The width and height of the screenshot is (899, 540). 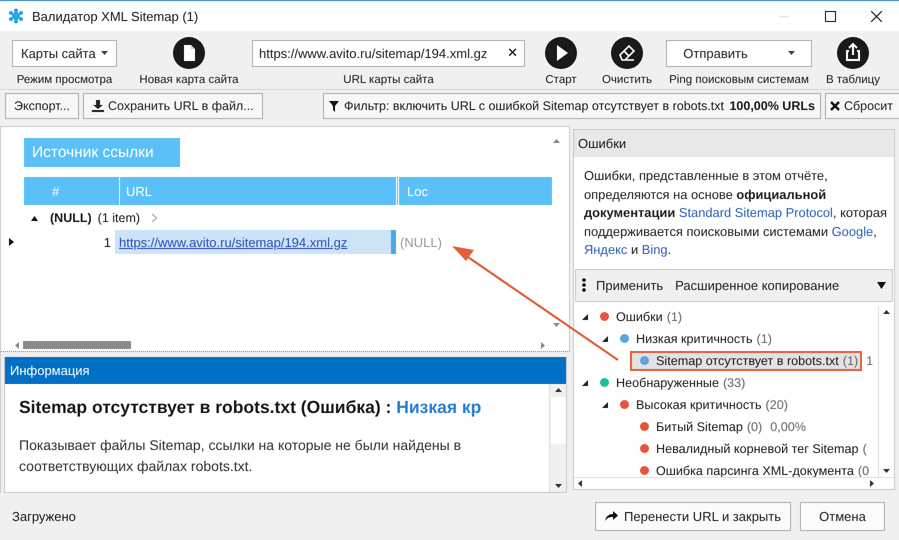 What do you see at coordinates (388, 80) in the screenshot?
I see `toolbar-caption: URL карты сайта` at bounding box center [388, 80].